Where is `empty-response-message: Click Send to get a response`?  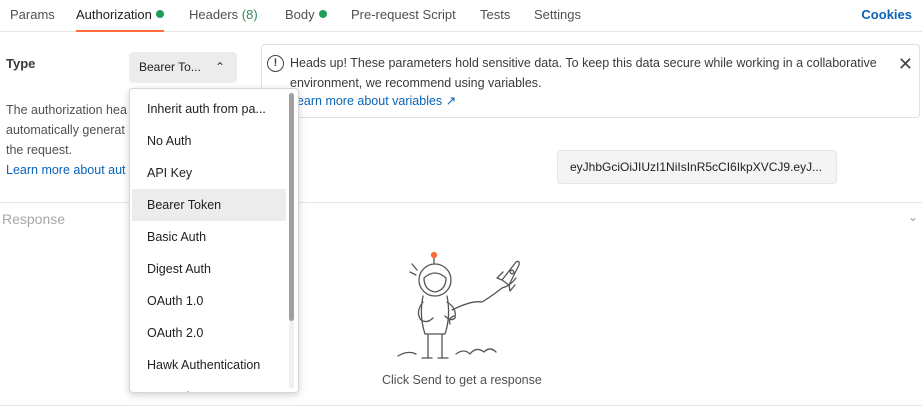 empty-response-message: Click Send to get a response is located at coordinates (462, 380).